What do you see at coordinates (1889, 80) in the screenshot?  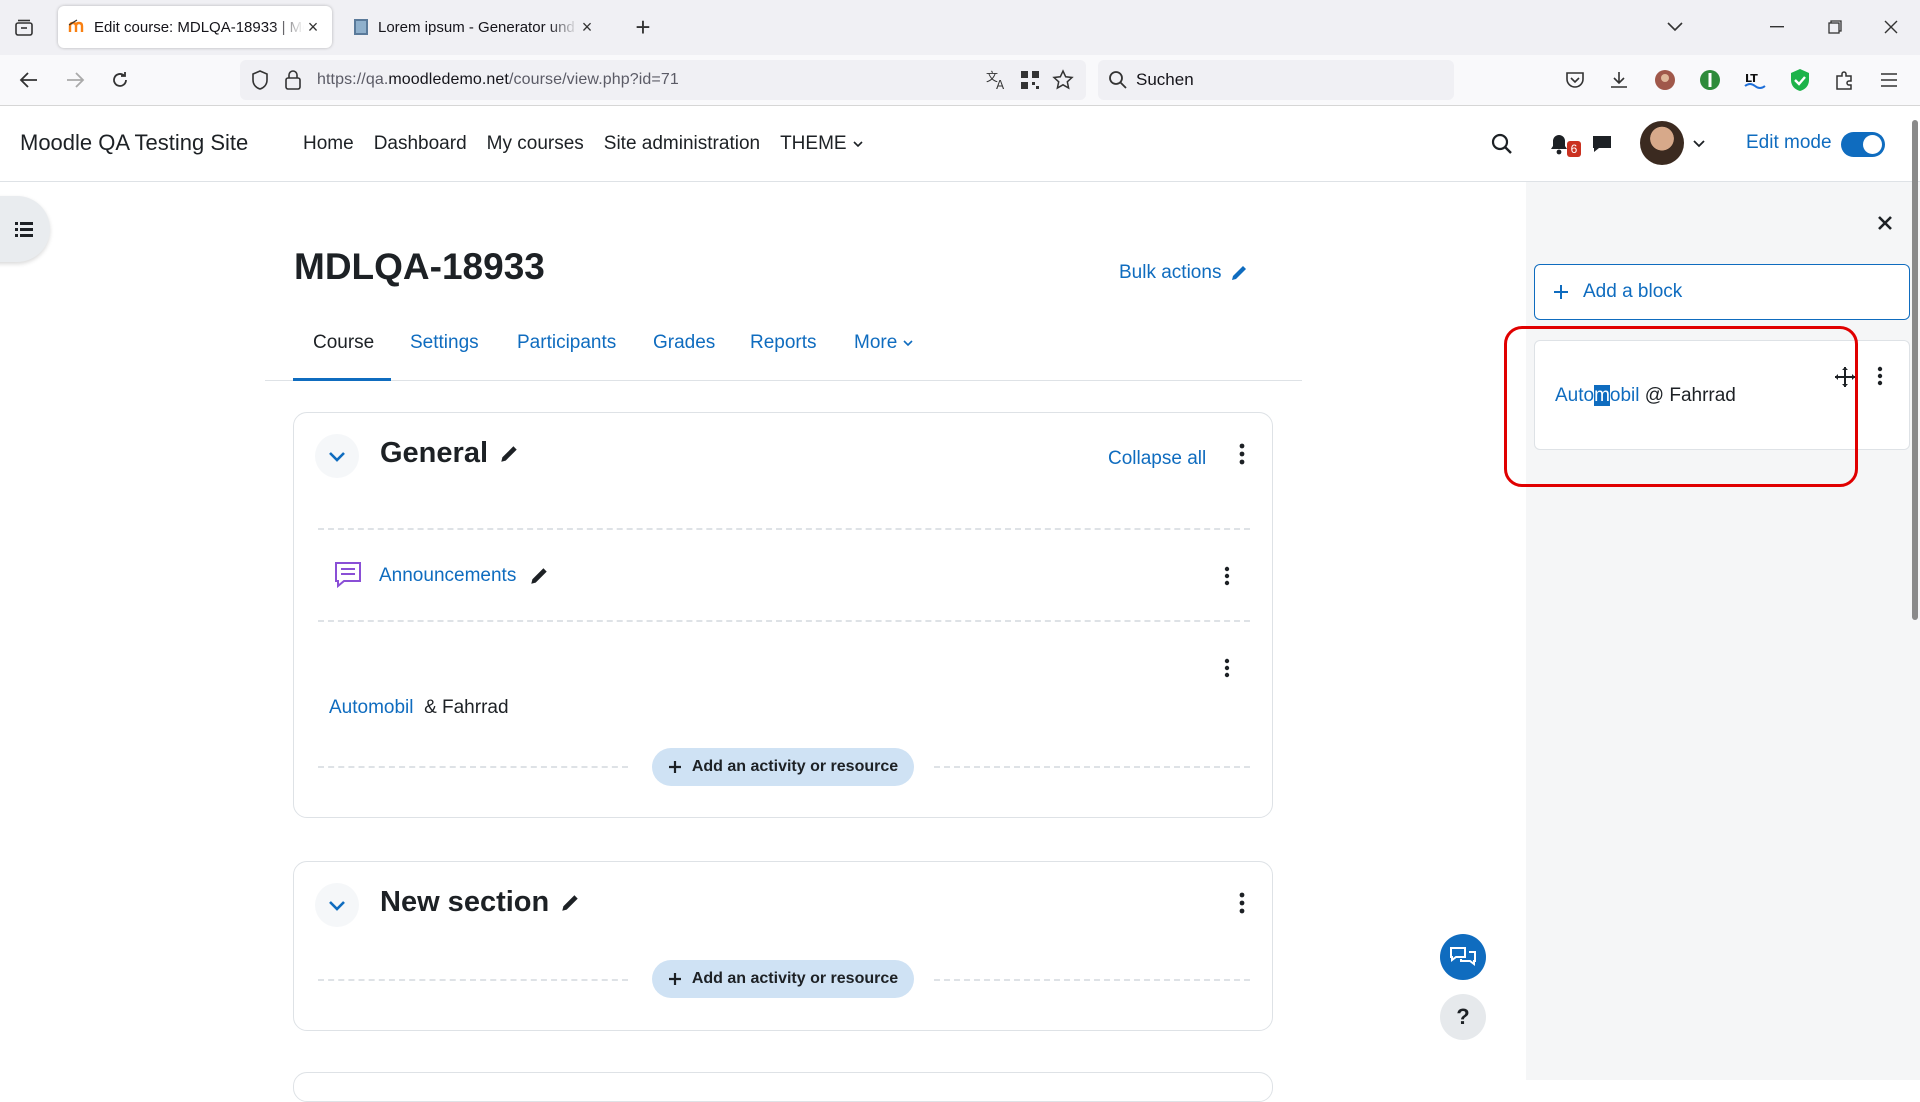 I see `menu-hamburger-icon` at bounding box center [1889, 80].